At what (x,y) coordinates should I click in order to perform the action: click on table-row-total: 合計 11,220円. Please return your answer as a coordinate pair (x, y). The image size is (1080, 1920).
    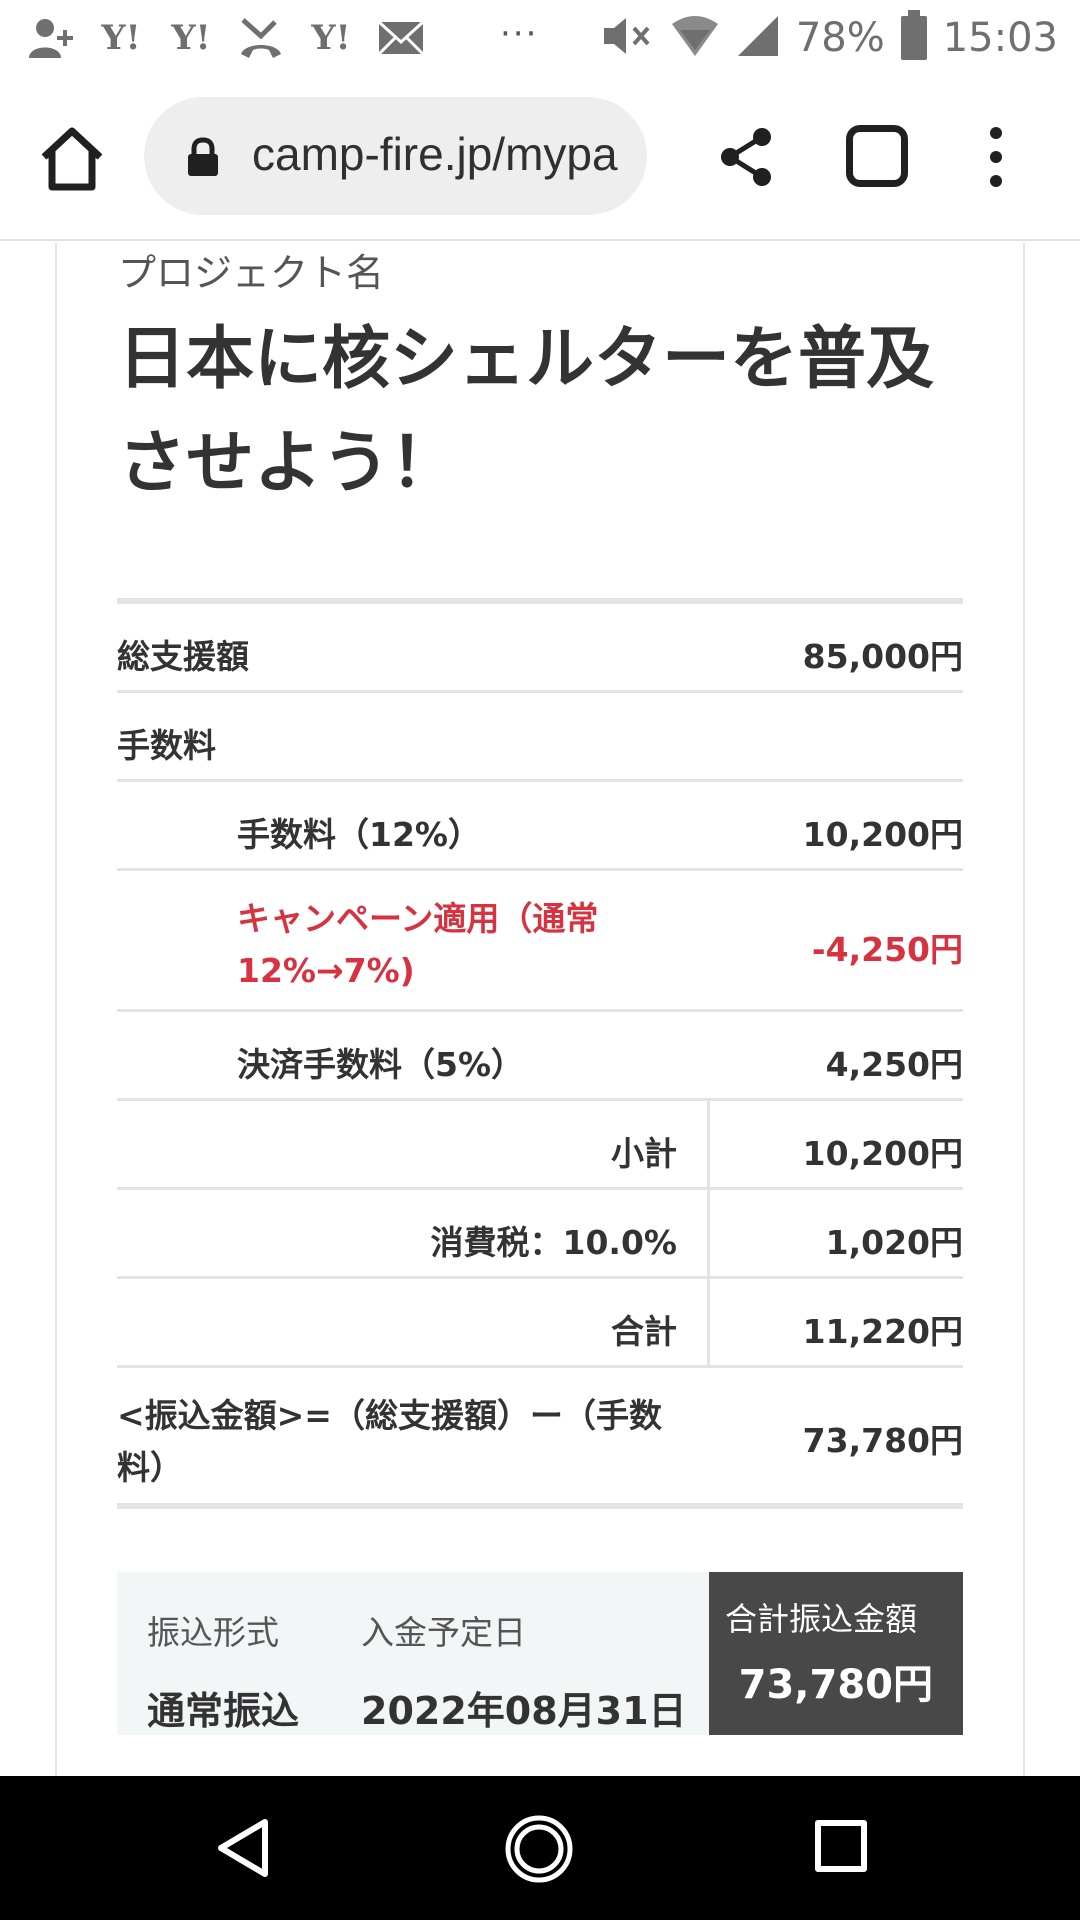
    Looking at the image, I should click on (540, 1323).